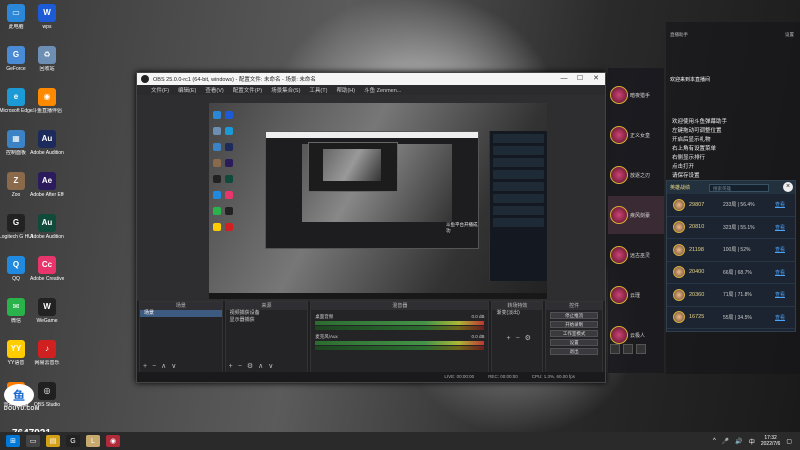  I want to click on desktop-icon-label: Adobe Creative, so click(47, 279).